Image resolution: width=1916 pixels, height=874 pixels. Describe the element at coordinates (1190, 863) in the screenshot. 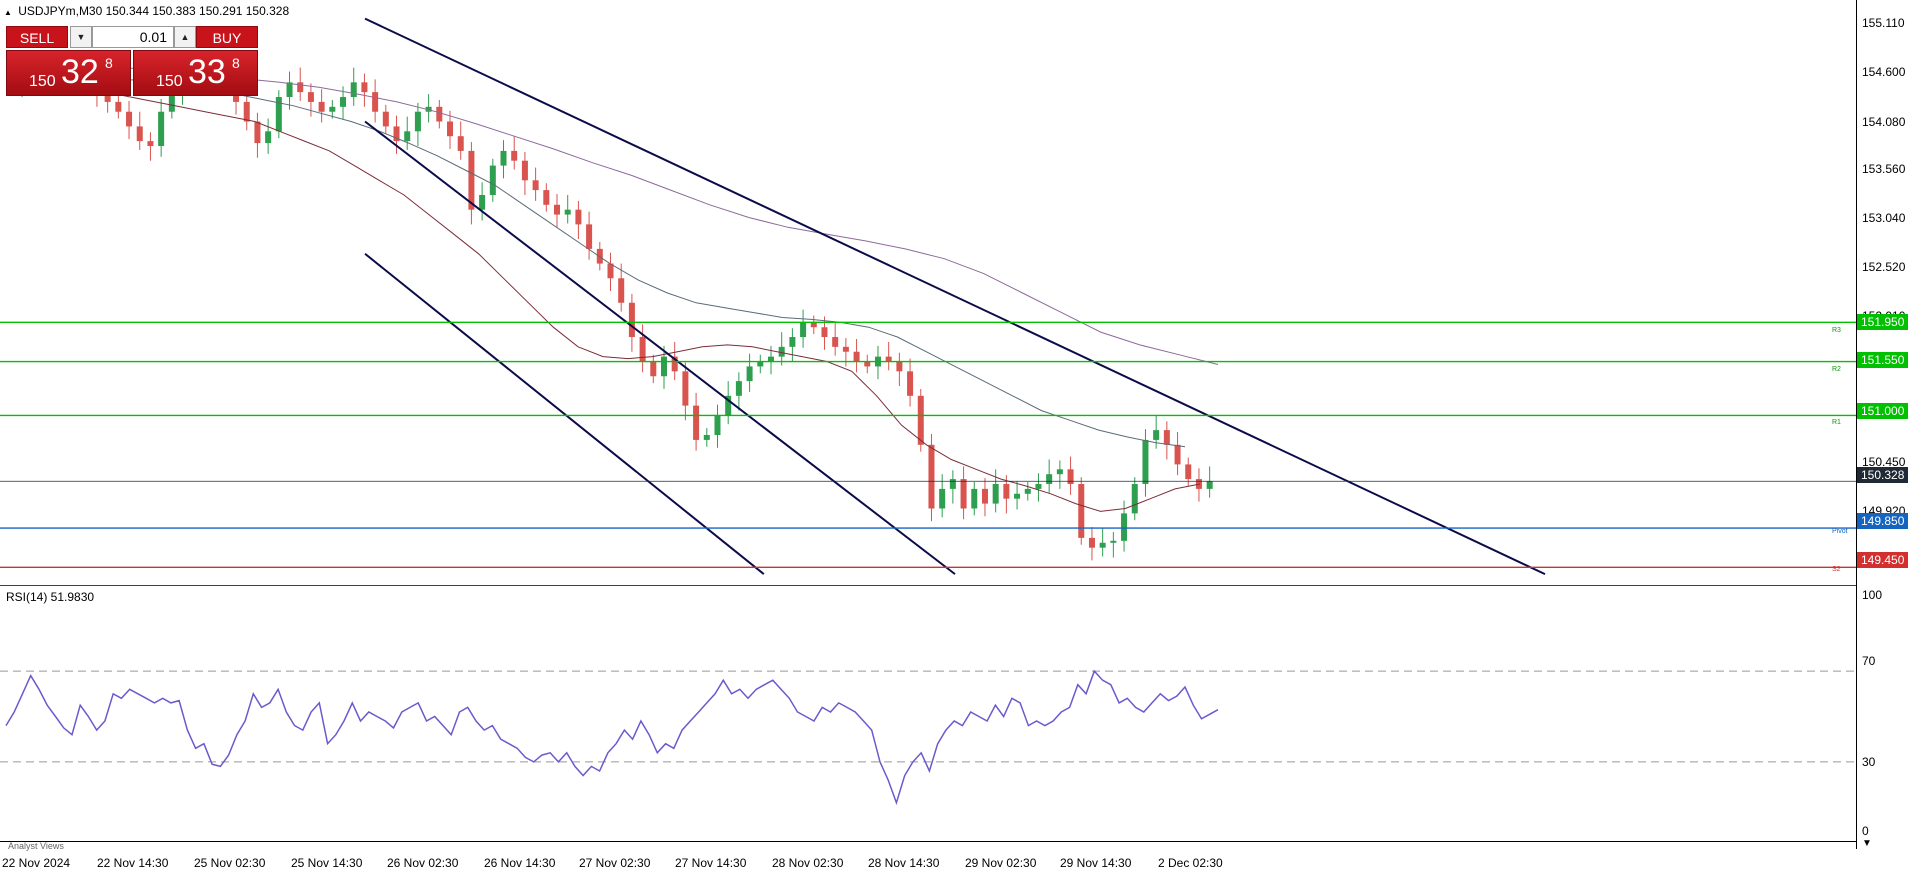

I see `time-axis-label: 2 Dec 02:30` at that location.